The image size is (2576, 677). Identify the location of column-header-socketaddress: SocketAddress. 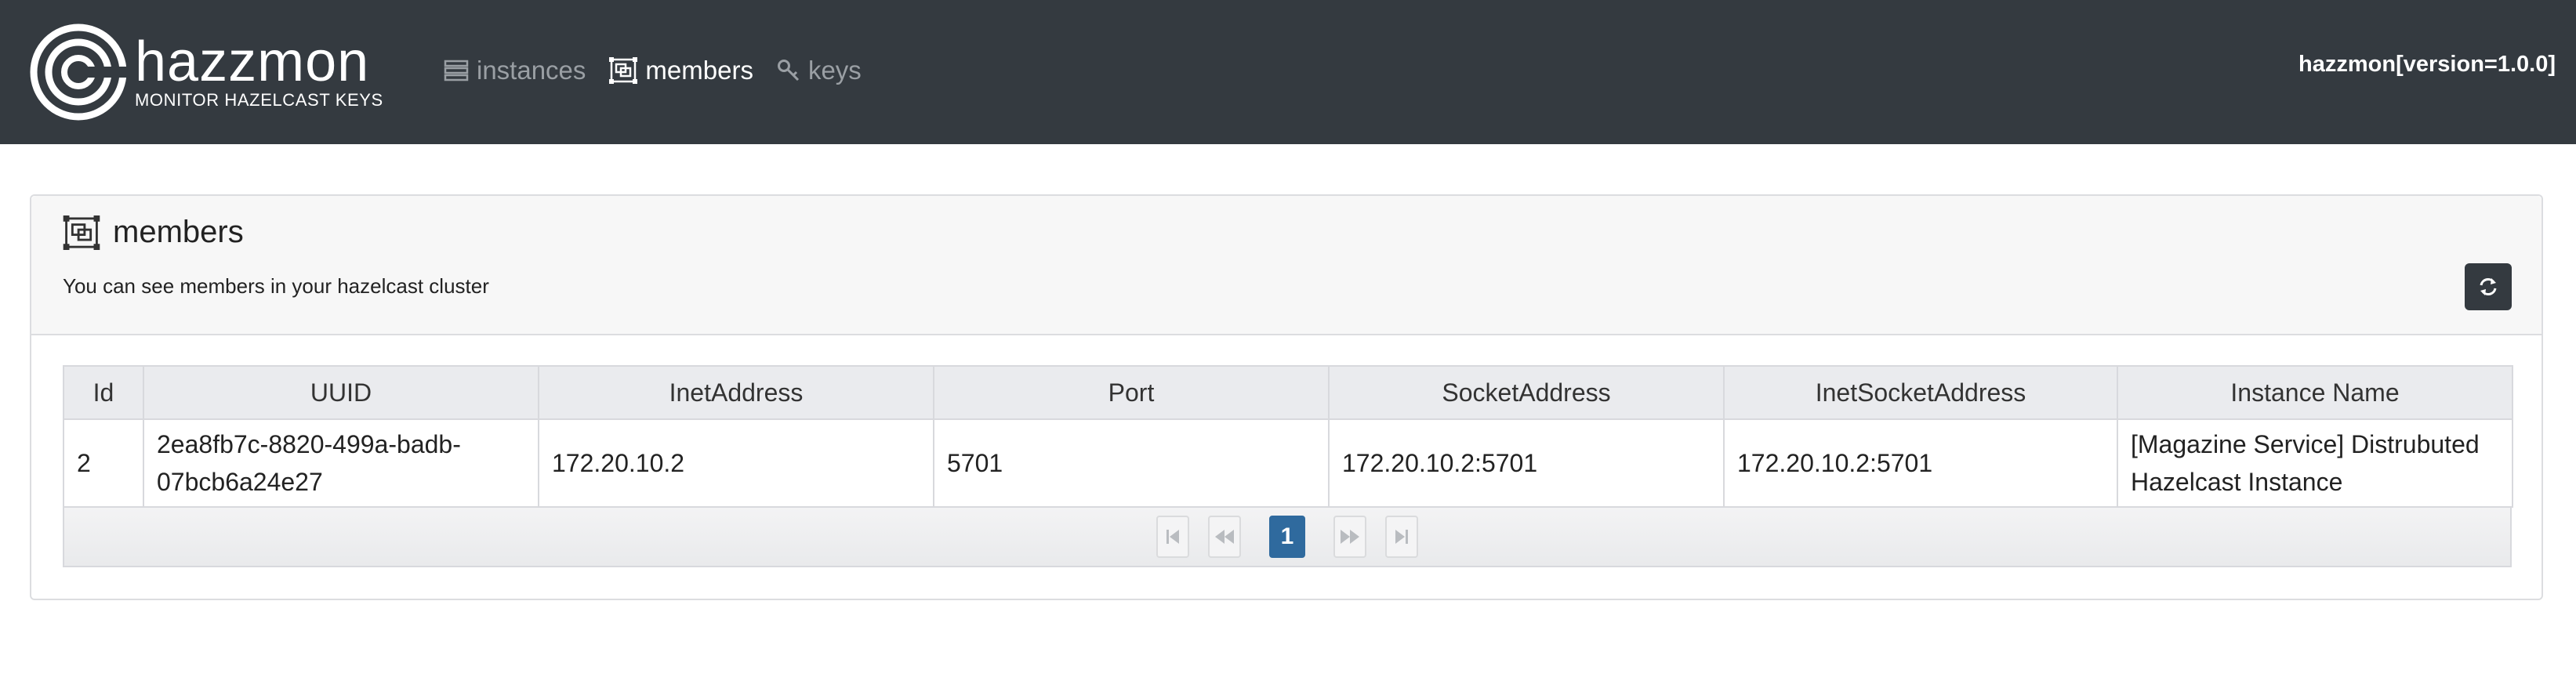
(1527, 392).